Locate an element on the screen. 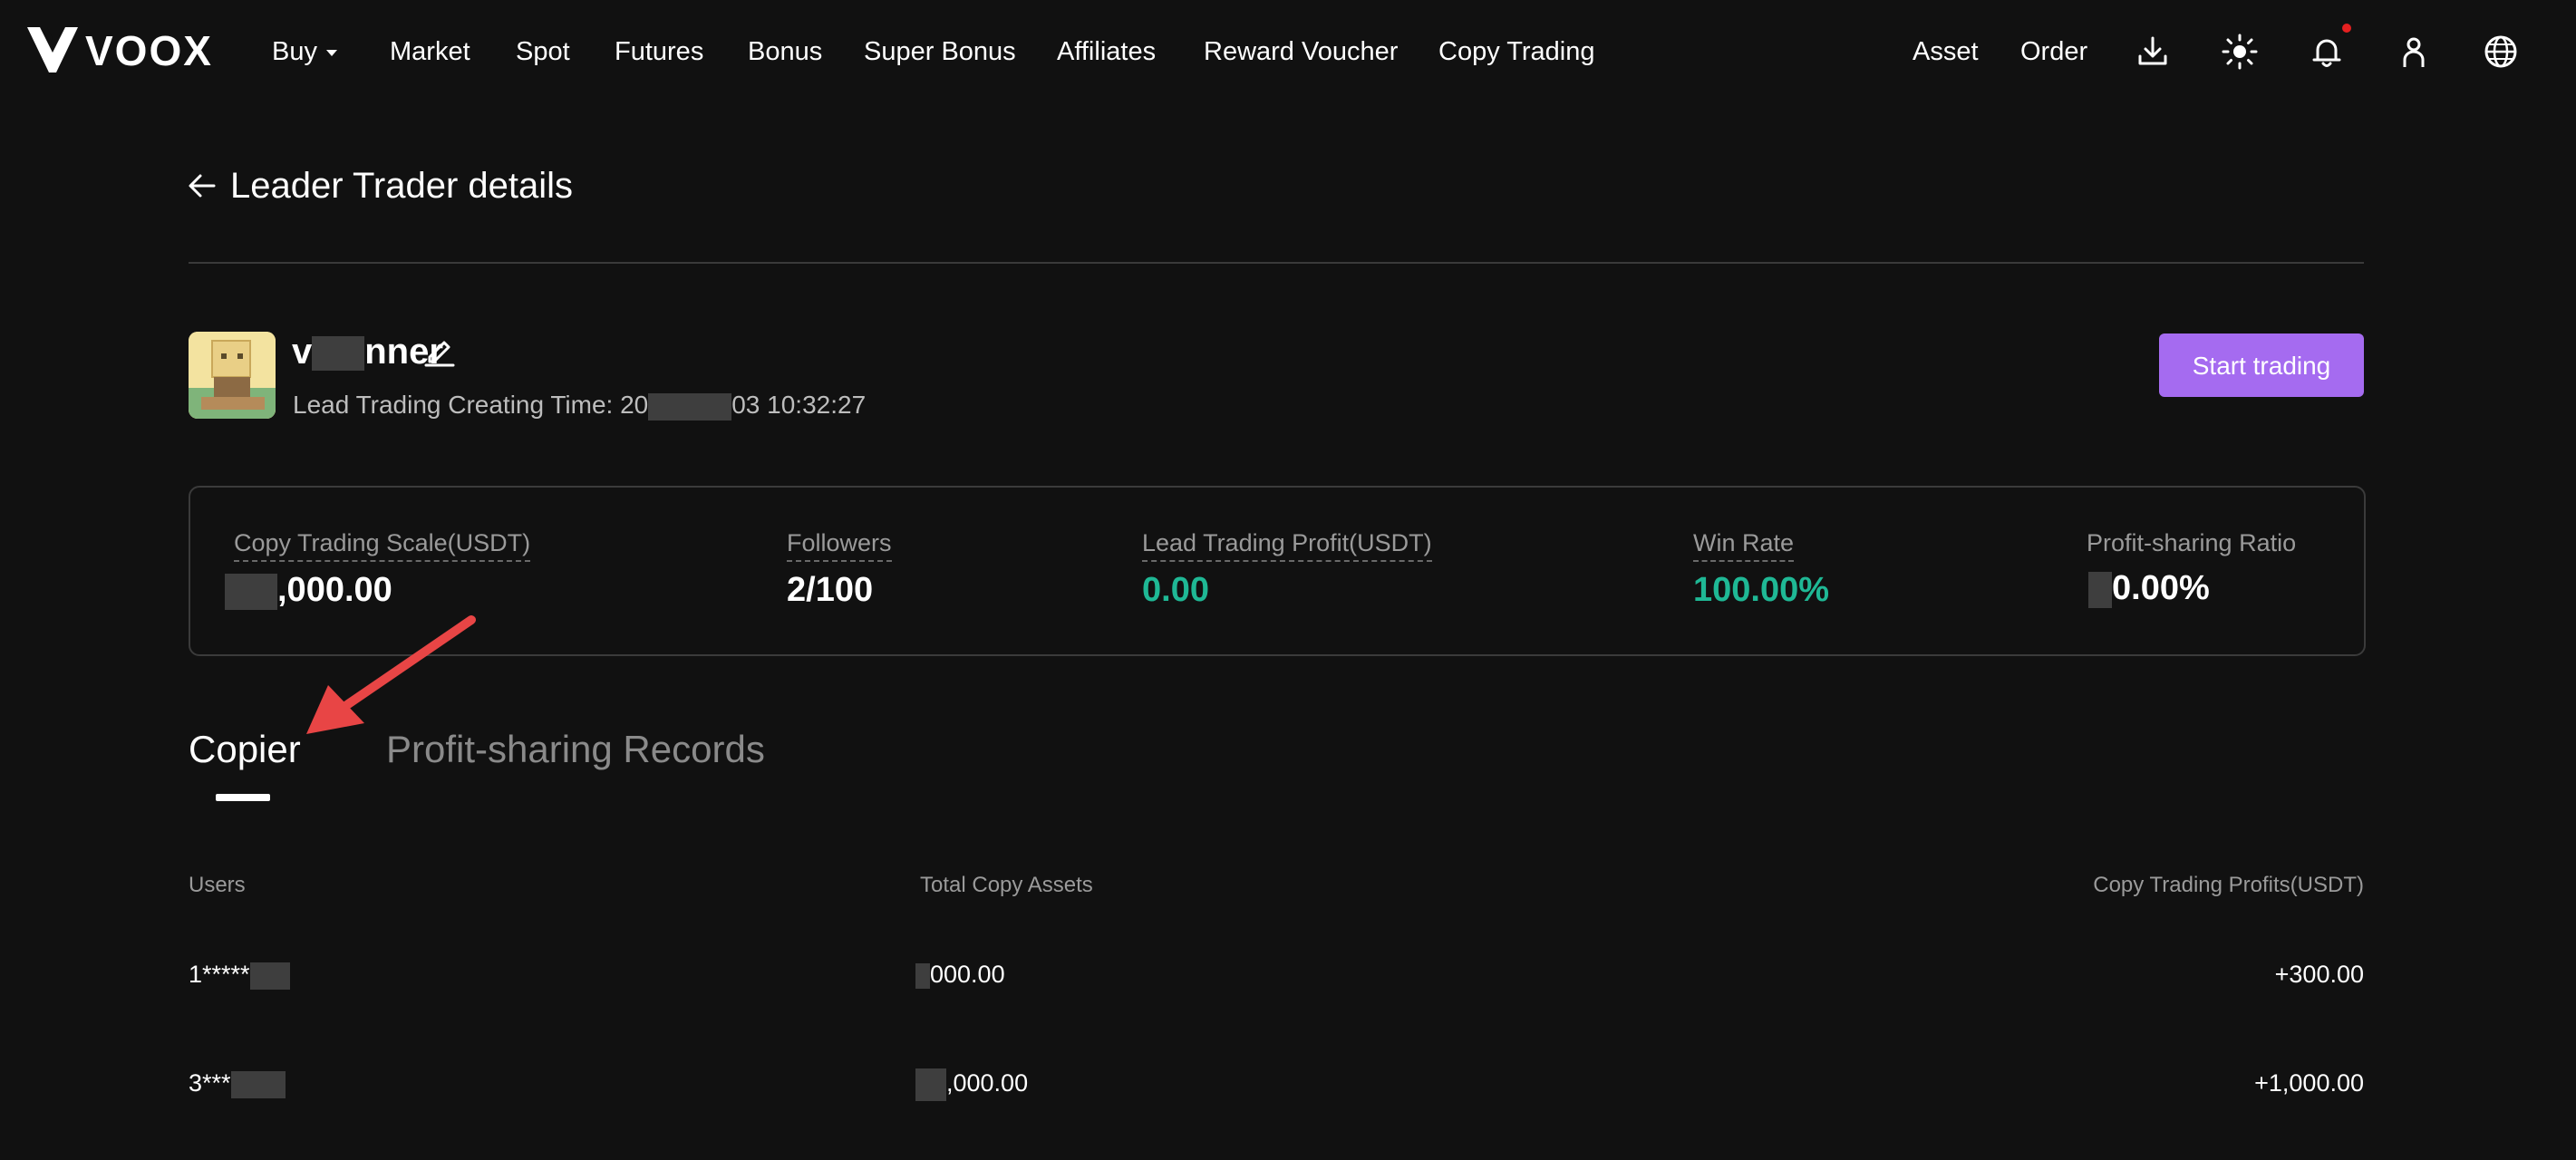 This screenshot has height=1160, width=2576. nav-buy: Buy is located at coordinates (304, 52).